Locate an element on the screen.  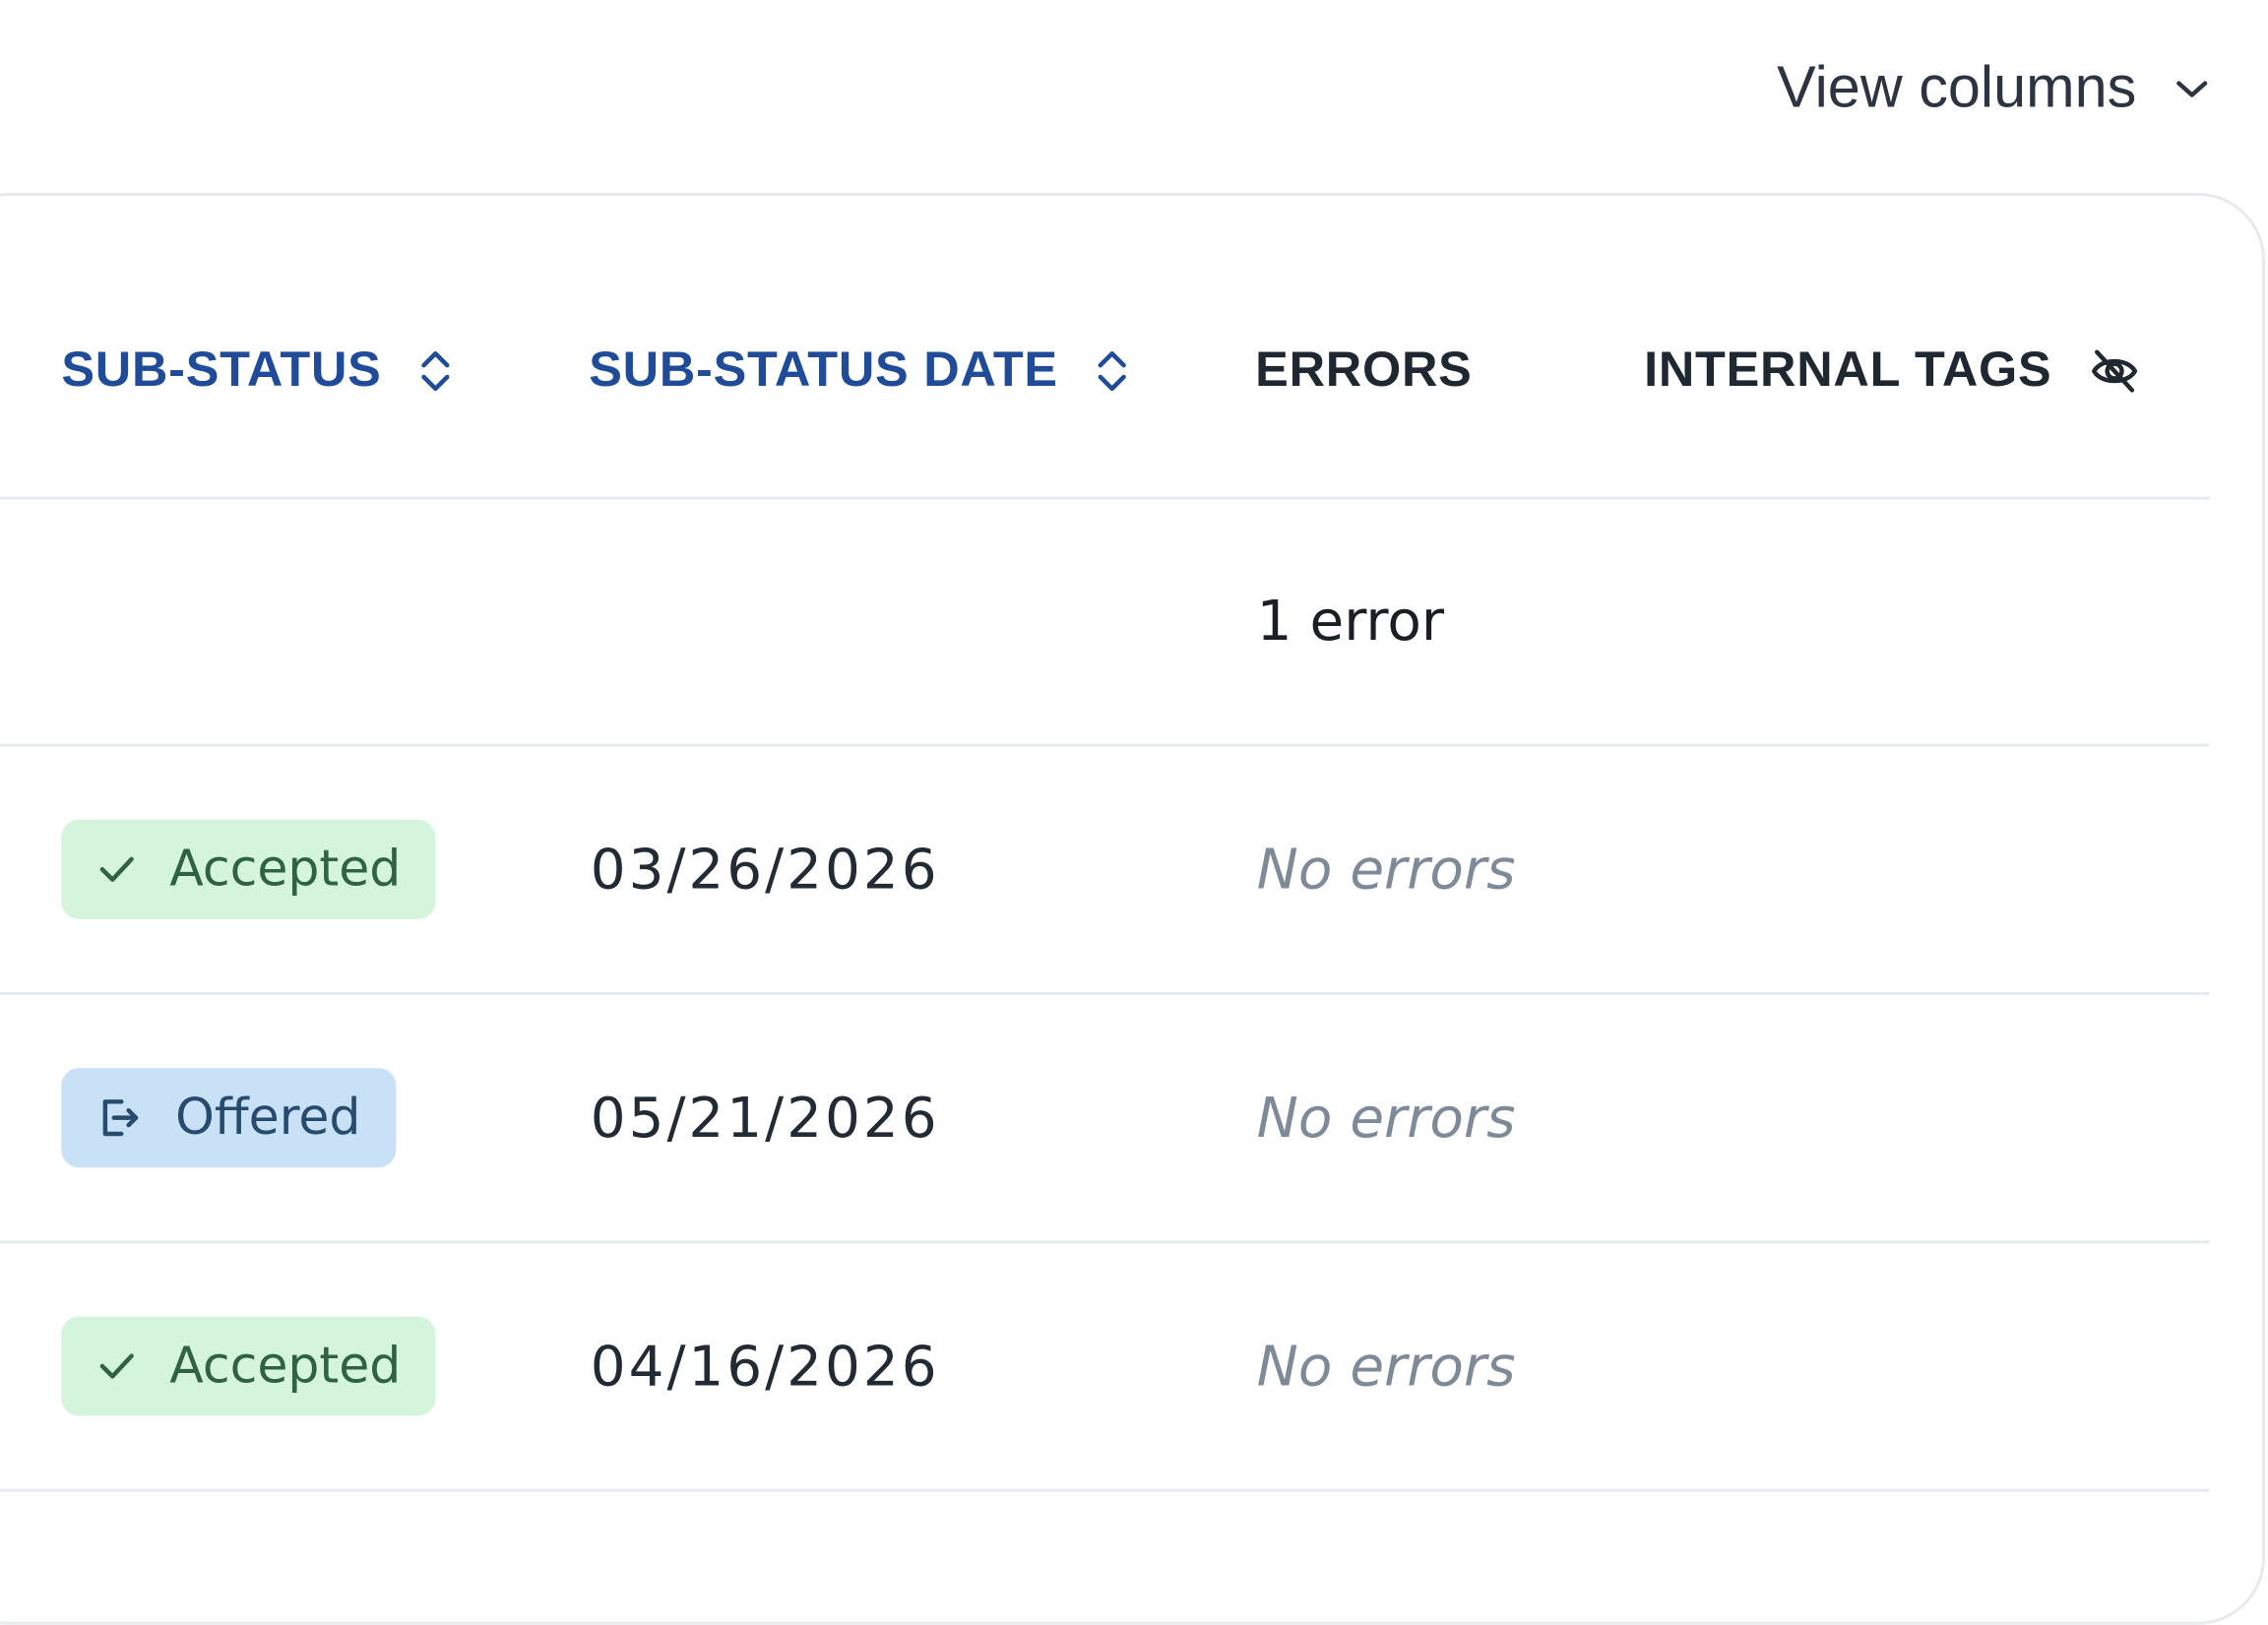
table-row: Offered 05/21/2026 No errors is located at coordinates (1105, 1119).